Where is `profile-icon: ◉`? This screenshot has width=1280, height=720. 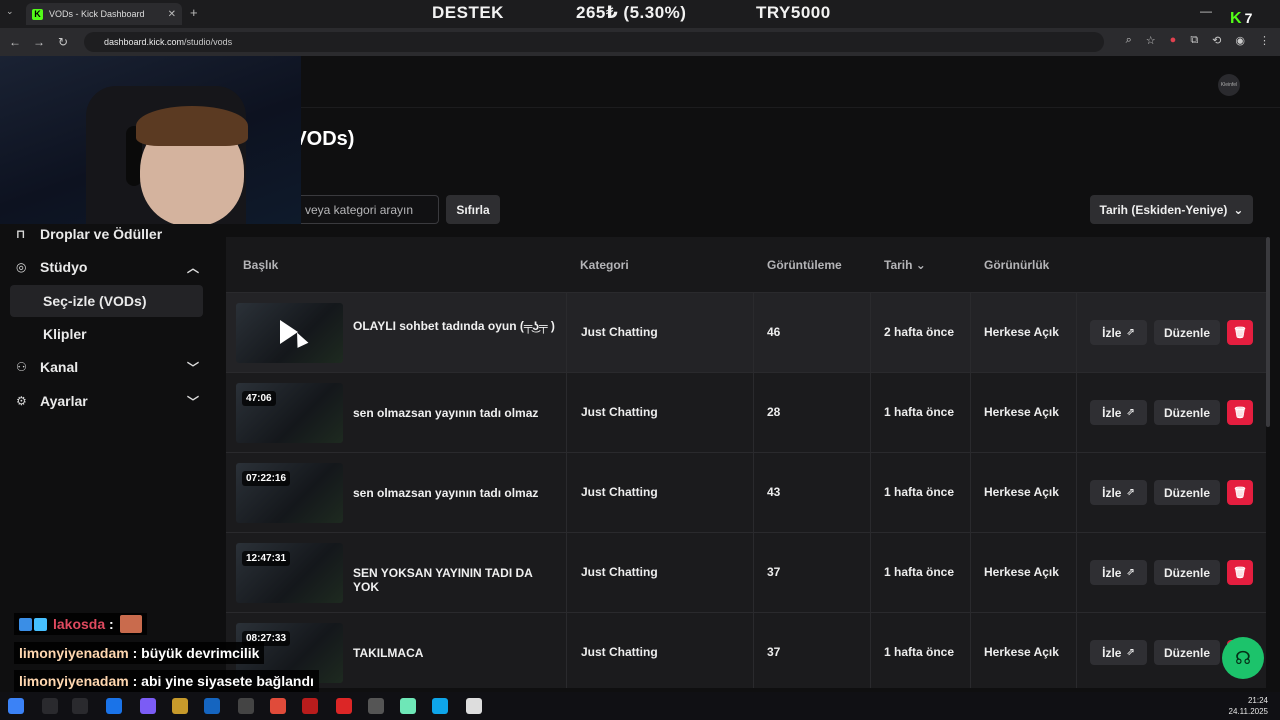
profile-icon: ◉ is located at coordinates (1240, 40).